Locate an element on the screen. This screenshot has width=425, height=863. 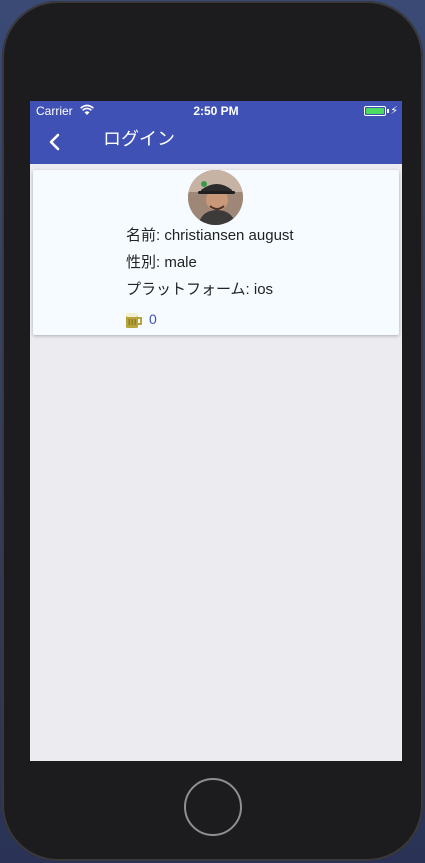
battery-level is located at coordinates (375, 111).